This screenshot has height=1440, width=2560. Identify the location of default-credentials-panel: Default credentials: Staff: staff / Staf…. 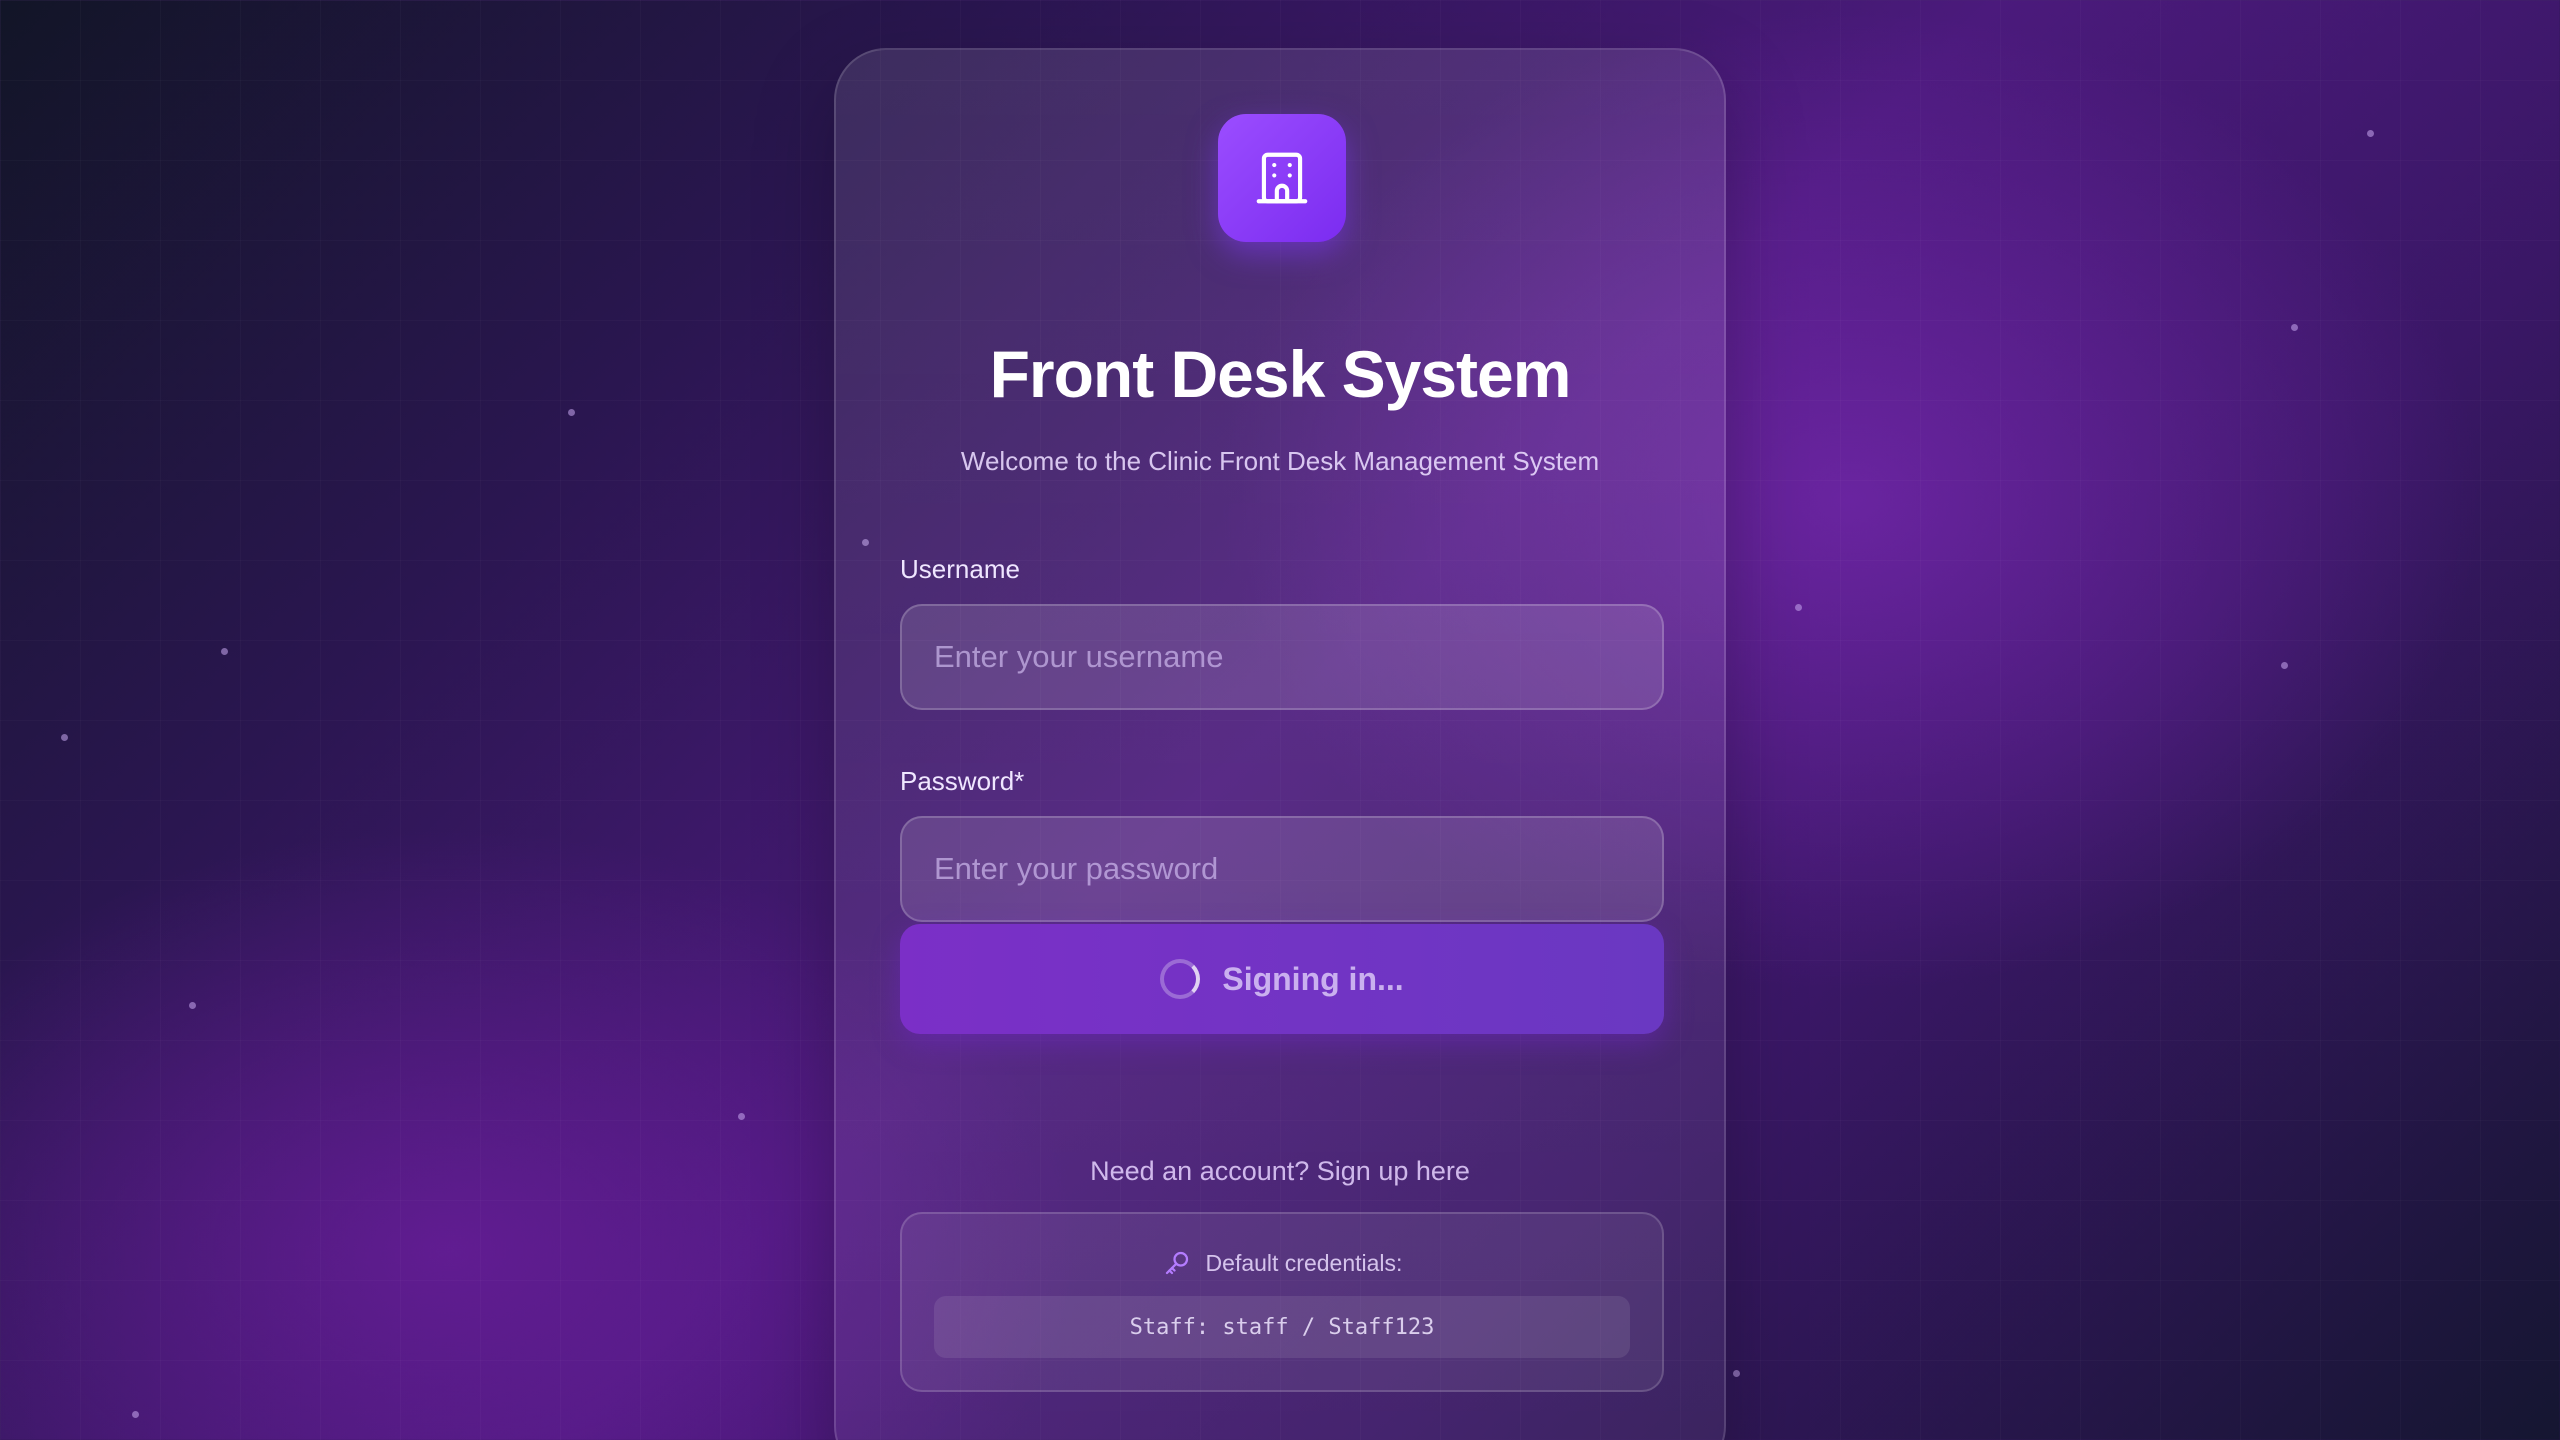
(1282, 1302).